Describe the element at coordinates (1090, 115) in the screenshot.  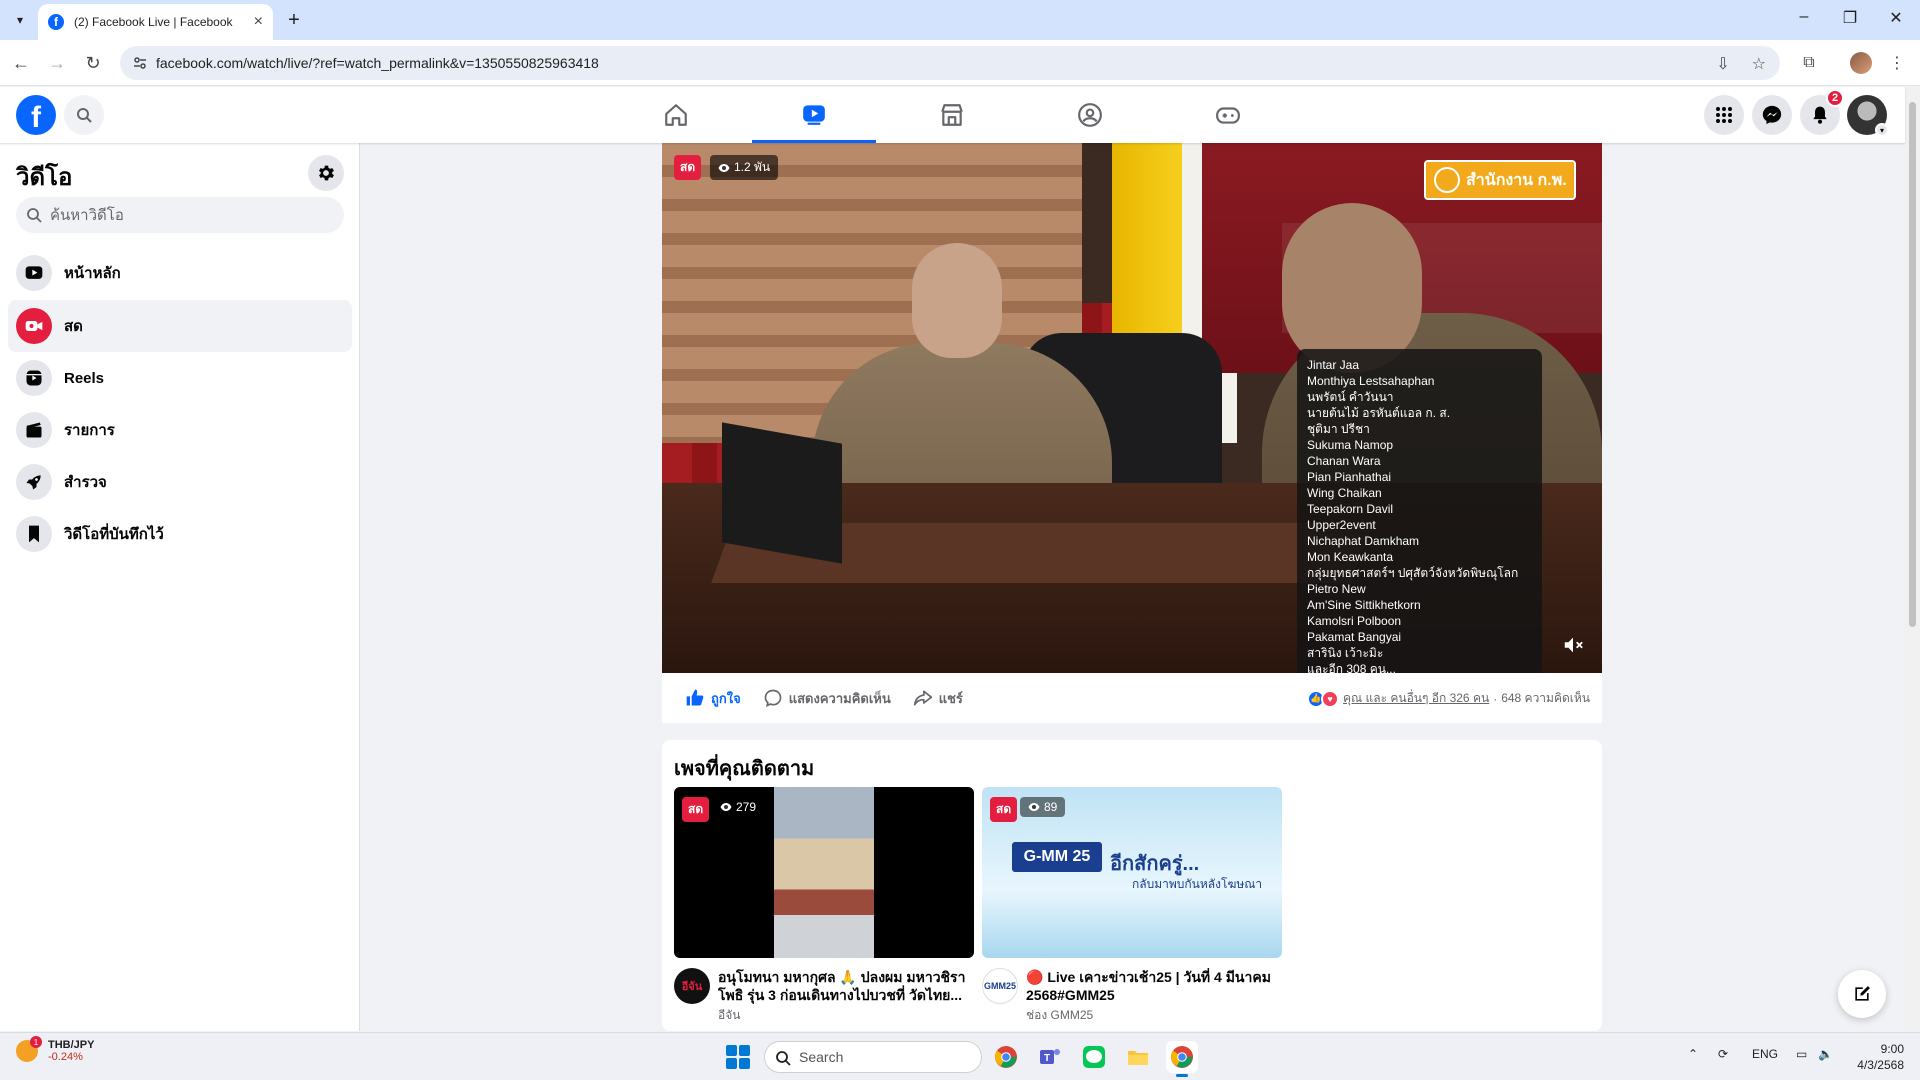
I see `nav-groups-icon` at that location.